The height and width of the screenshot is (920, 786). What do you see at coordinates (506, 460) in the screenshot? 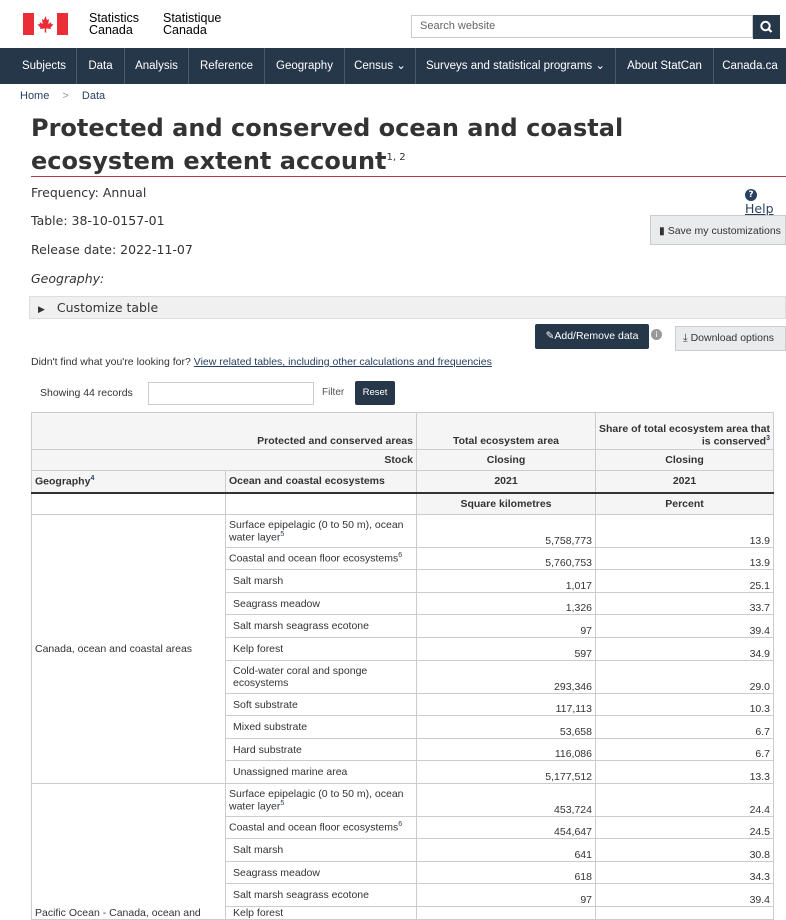
I see `header-closing-1: Closing` at bounding box center [506, 460].